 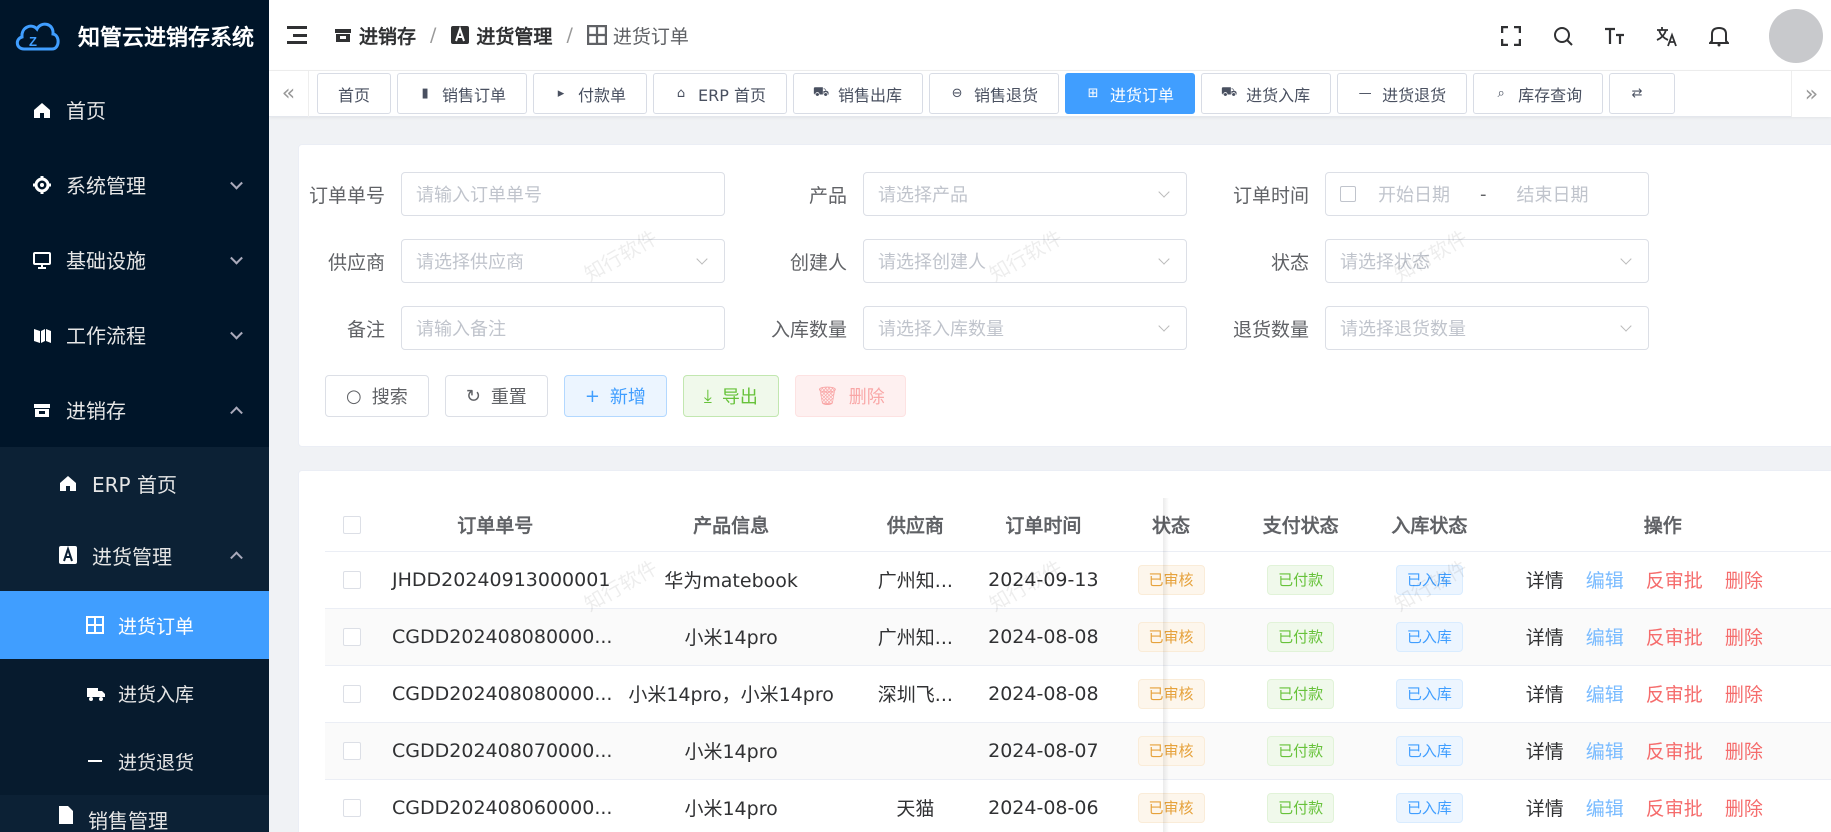 What do you see at coordinates (134, 761) in the screenshot?
I see `sidebar-item-purchase-return: 进货退货` at bounding box center [134, 761].